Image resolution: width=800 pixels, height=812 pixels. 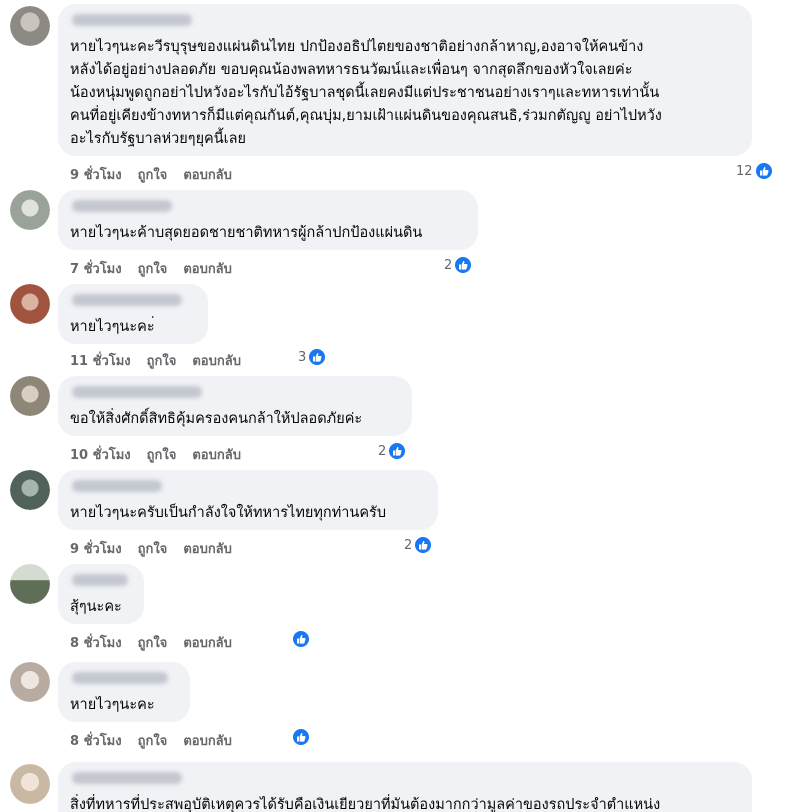 What do you see at coordinates (744, 171) in the screenshot?
I see `reaction-count-number: 12` at bounding box center [744, 171].